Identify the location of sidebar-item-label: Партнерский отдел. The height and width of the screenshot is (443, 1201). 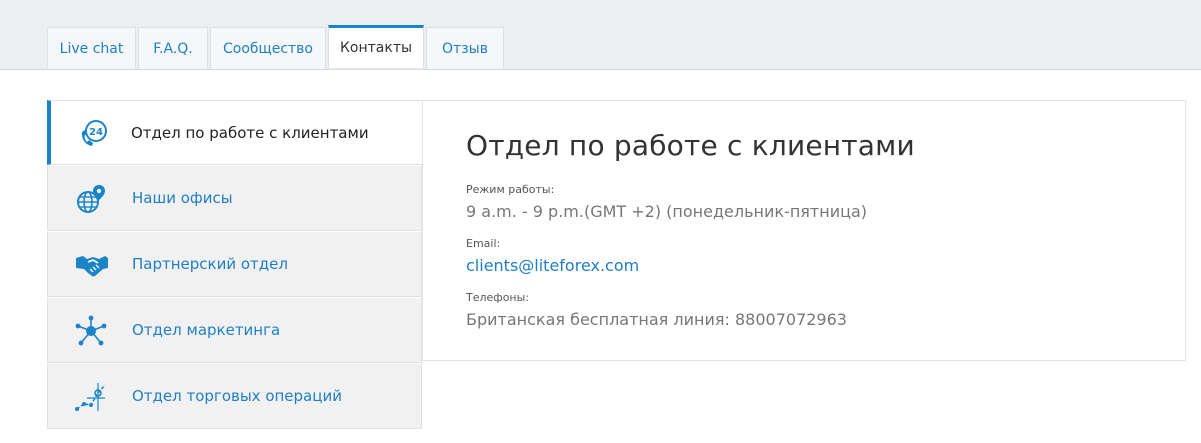
(210, 264).